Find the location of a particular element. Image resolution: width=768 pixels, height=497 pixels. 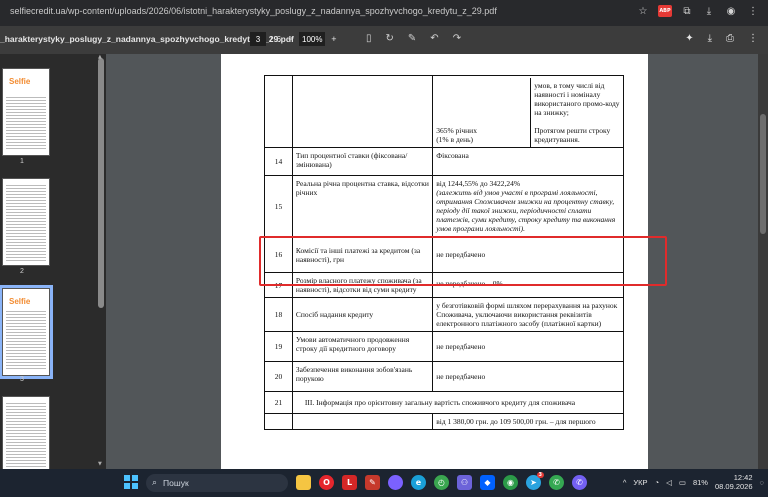

row-value: Фіксована is located at coordinates (528, 161).